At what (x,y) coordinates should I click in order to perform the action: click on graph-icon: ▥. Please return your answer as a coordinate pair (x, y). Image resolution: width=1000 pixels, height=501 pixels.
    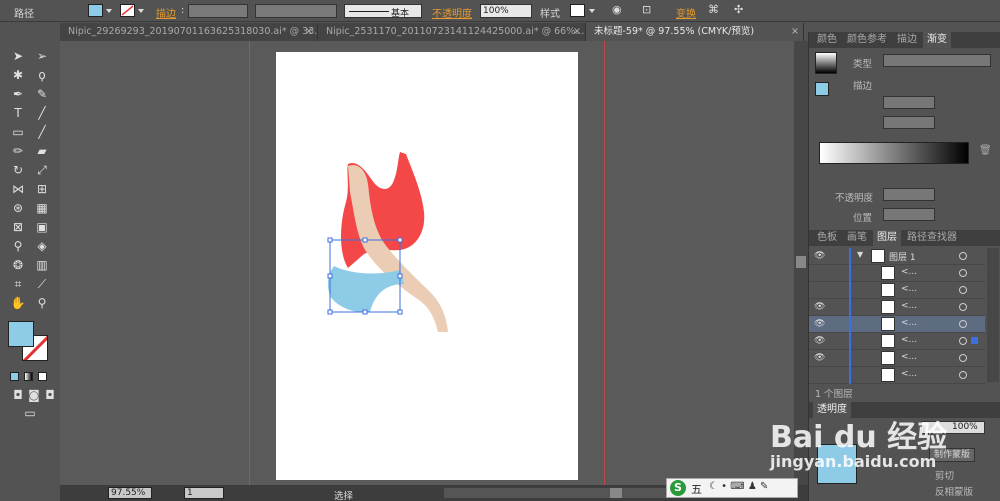
    Looking at the image, I should click on (42, 265).